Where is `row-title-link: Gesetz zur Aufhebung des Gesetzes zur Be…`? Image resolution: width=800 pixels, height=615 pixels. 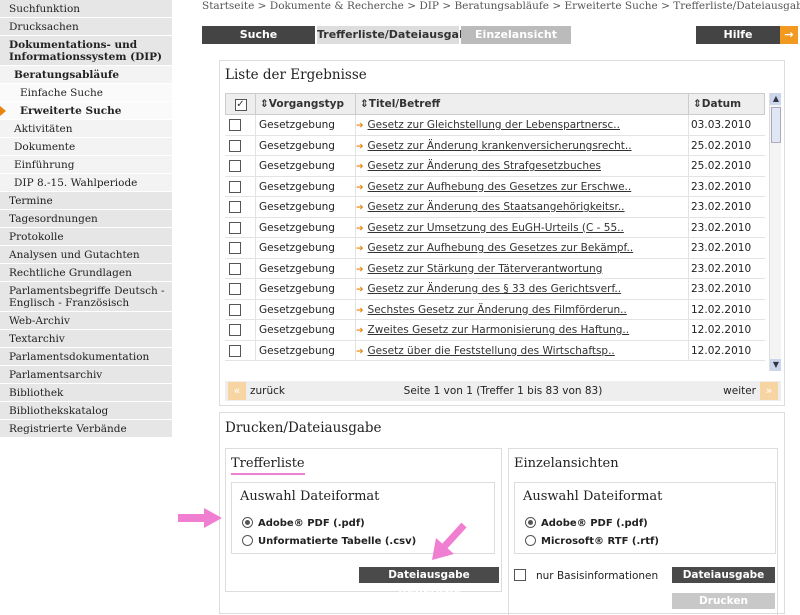
row-title-link: Gesetz zur Aufhebung des Gesetzes zur Be… is located at coordinates (501, 248).